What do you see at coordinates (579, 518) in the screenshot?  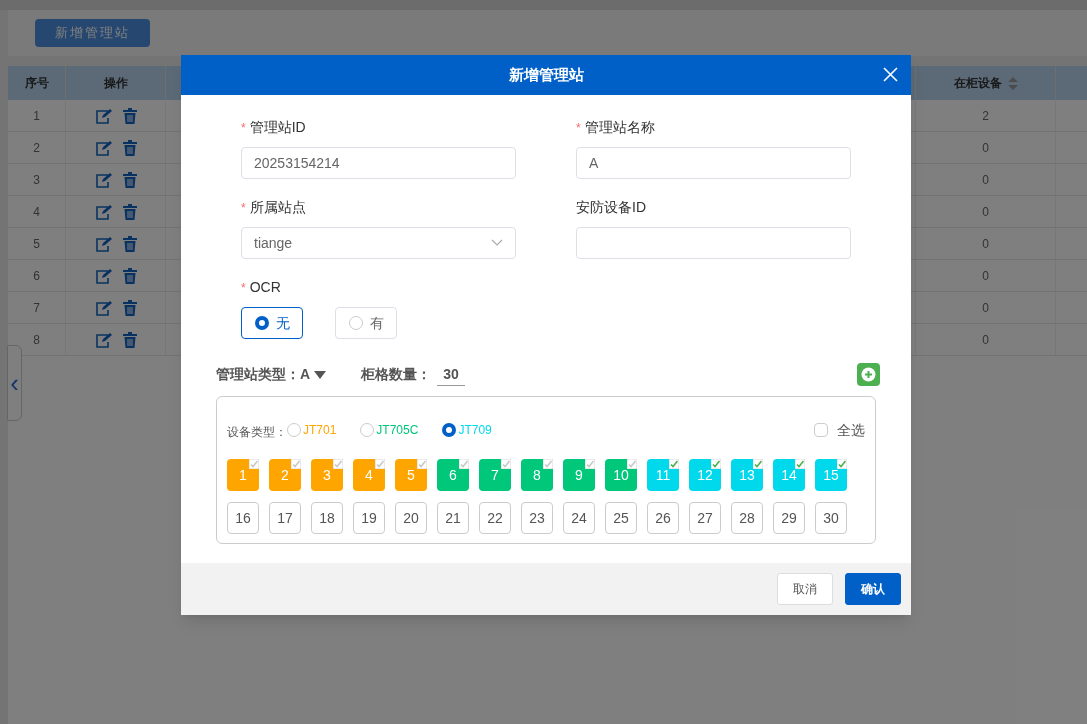 I see `slot-tile: 24` at bounding box center [579, 518].